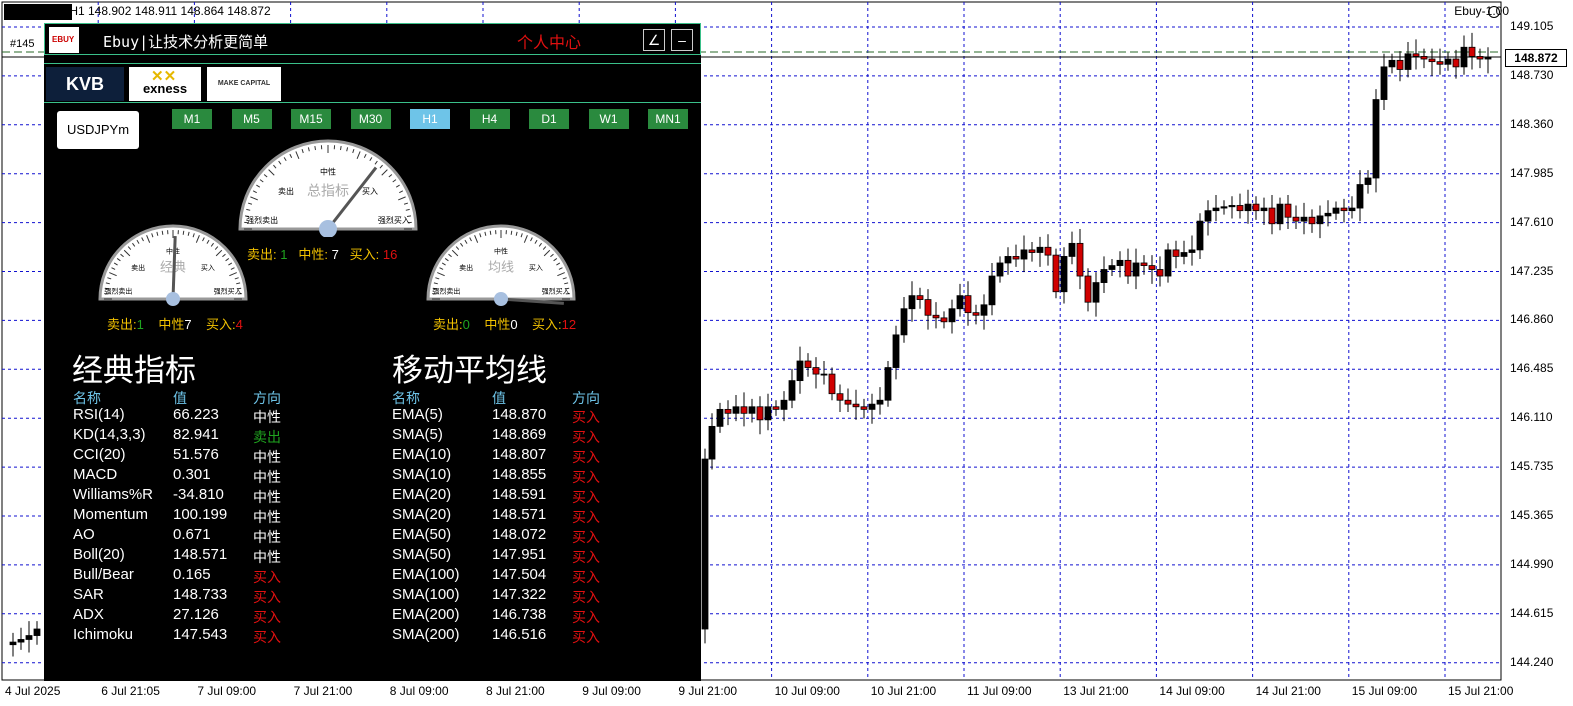 The width and height of the screenshot is (1573, 706). What do you see at coordinates (549, 119) in the screenshot?
I see `timeframe-button-d1: D1` at bounding box center [549, 119].